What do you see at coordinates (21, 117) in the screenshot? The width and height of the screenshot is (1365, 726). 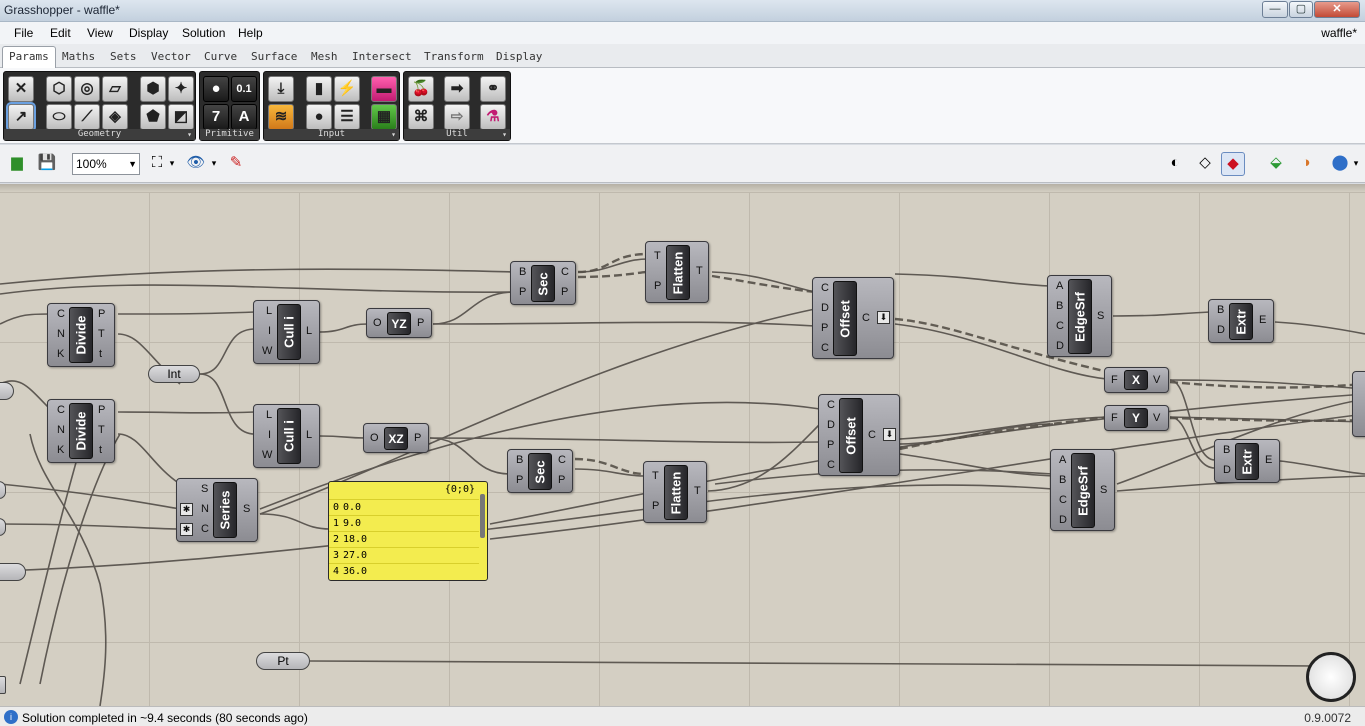 I see `vector-param-icon: ↗` at bounding box center [21, 117].